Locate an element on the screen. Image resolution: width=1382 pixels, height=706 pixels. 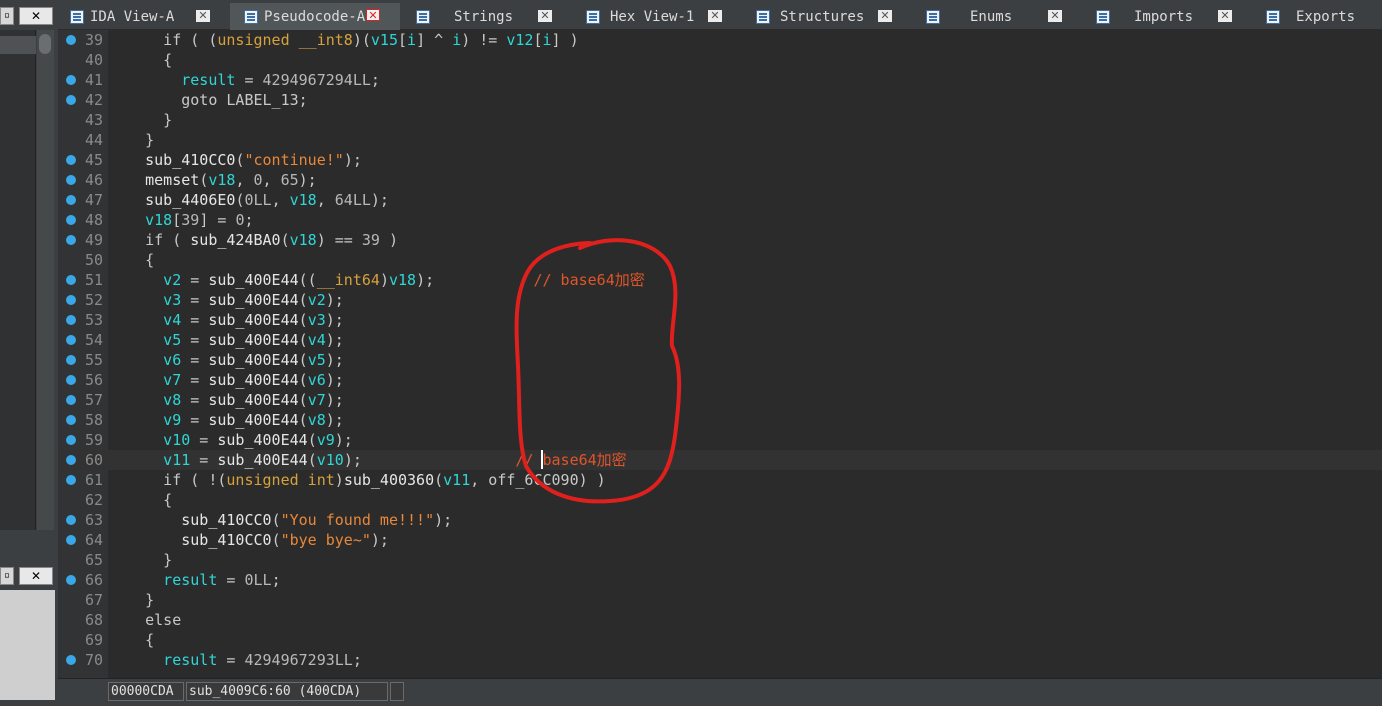
code-text: v10 = sub_400E44(v9); is located at coordinates (231, 440).